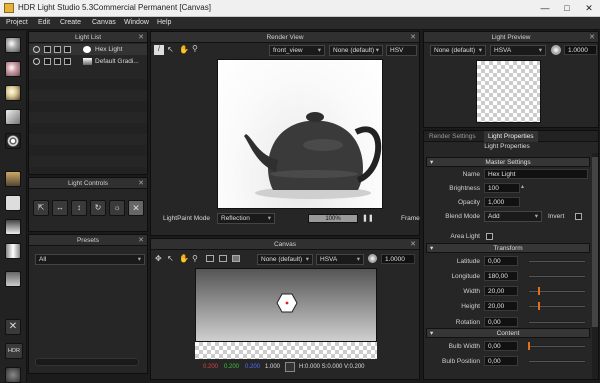 The width and height of the screenshot is (600, 383). What do you see at coordinates (539, 306) in the screenshot?
I see `height-slider-thumb` at bounding box center [539, 306].